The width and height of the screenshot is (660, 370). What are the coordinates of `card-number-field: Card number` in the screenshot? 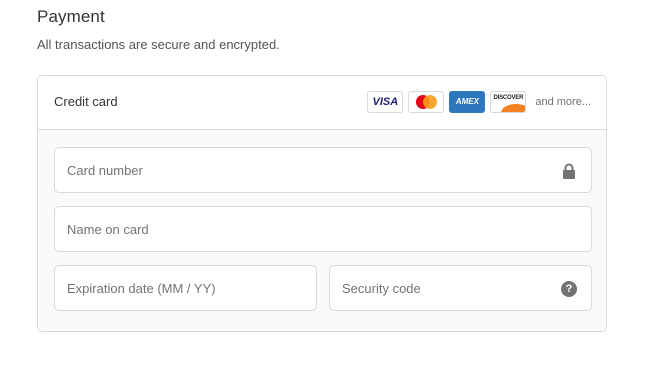 It's located at (323, 170).